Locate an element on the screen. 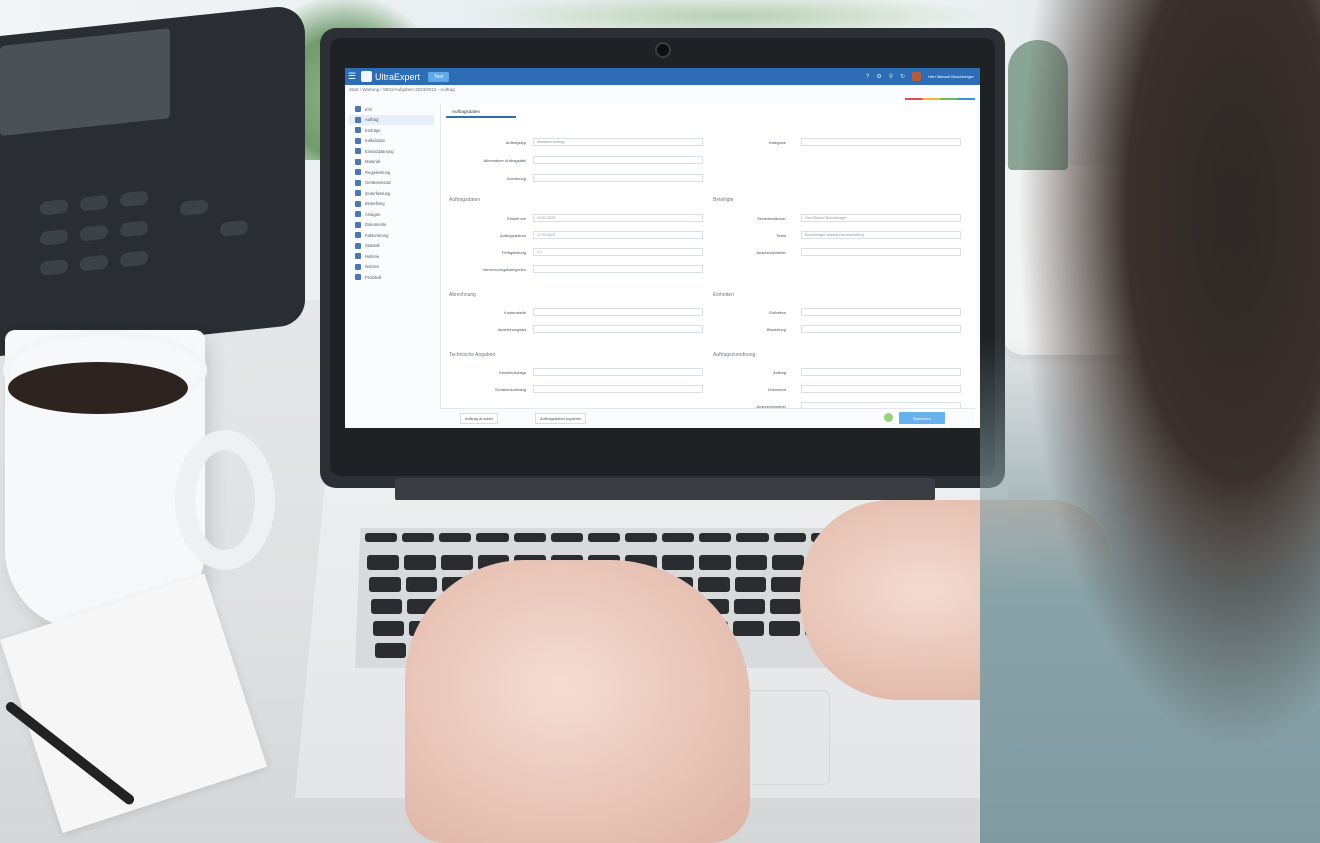 Image resolution: width=1320 pixels, height=843 pixels. app-logo is located at coordinates (366, 76).